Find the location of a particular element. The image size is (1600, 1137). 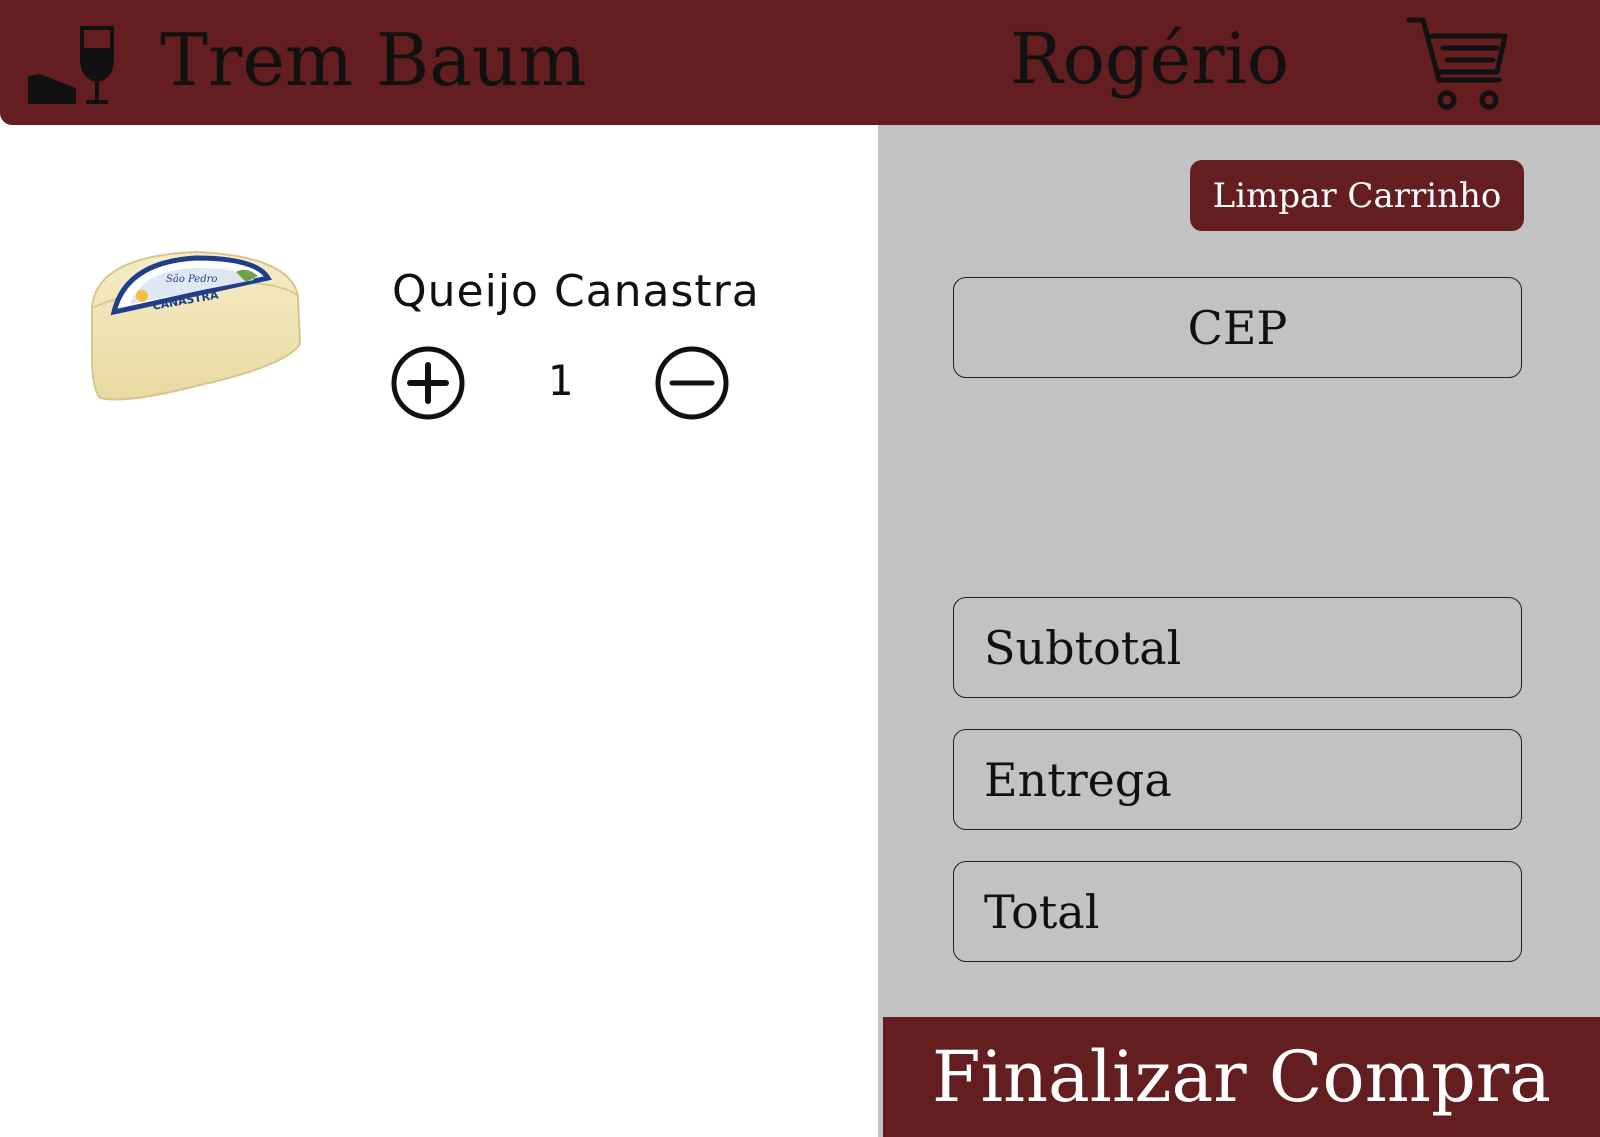

delivery-field: Entrega is located at coordinates (1237, 779).